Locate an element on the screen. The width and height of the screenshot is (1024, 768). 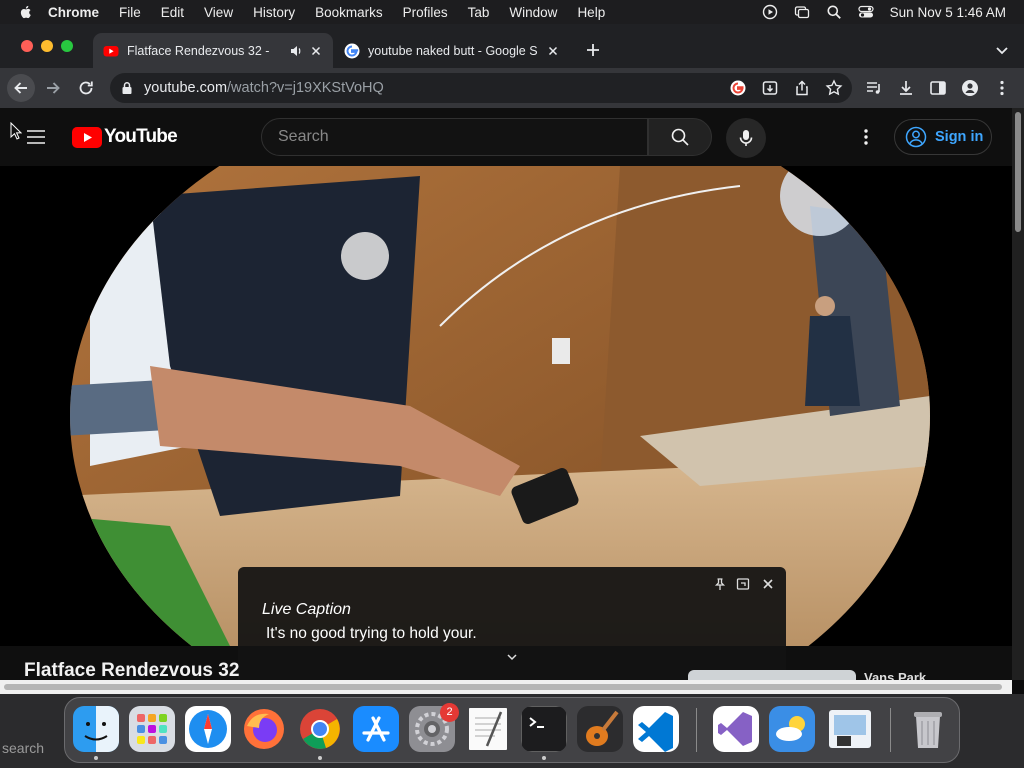
vscode-icon is located at coordinates (656, 729).